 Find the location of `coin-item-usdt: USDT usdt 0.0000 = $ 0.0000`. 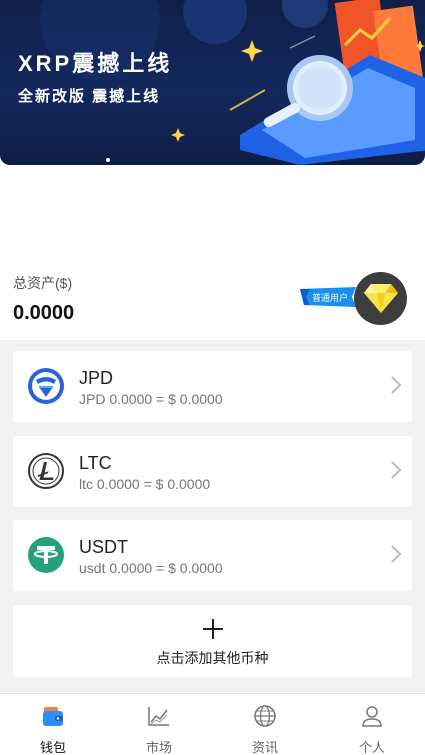

coin-item-usdt: USDT usdt 0.0000 = $ 0.0000 is located at coordinates (212, 555).